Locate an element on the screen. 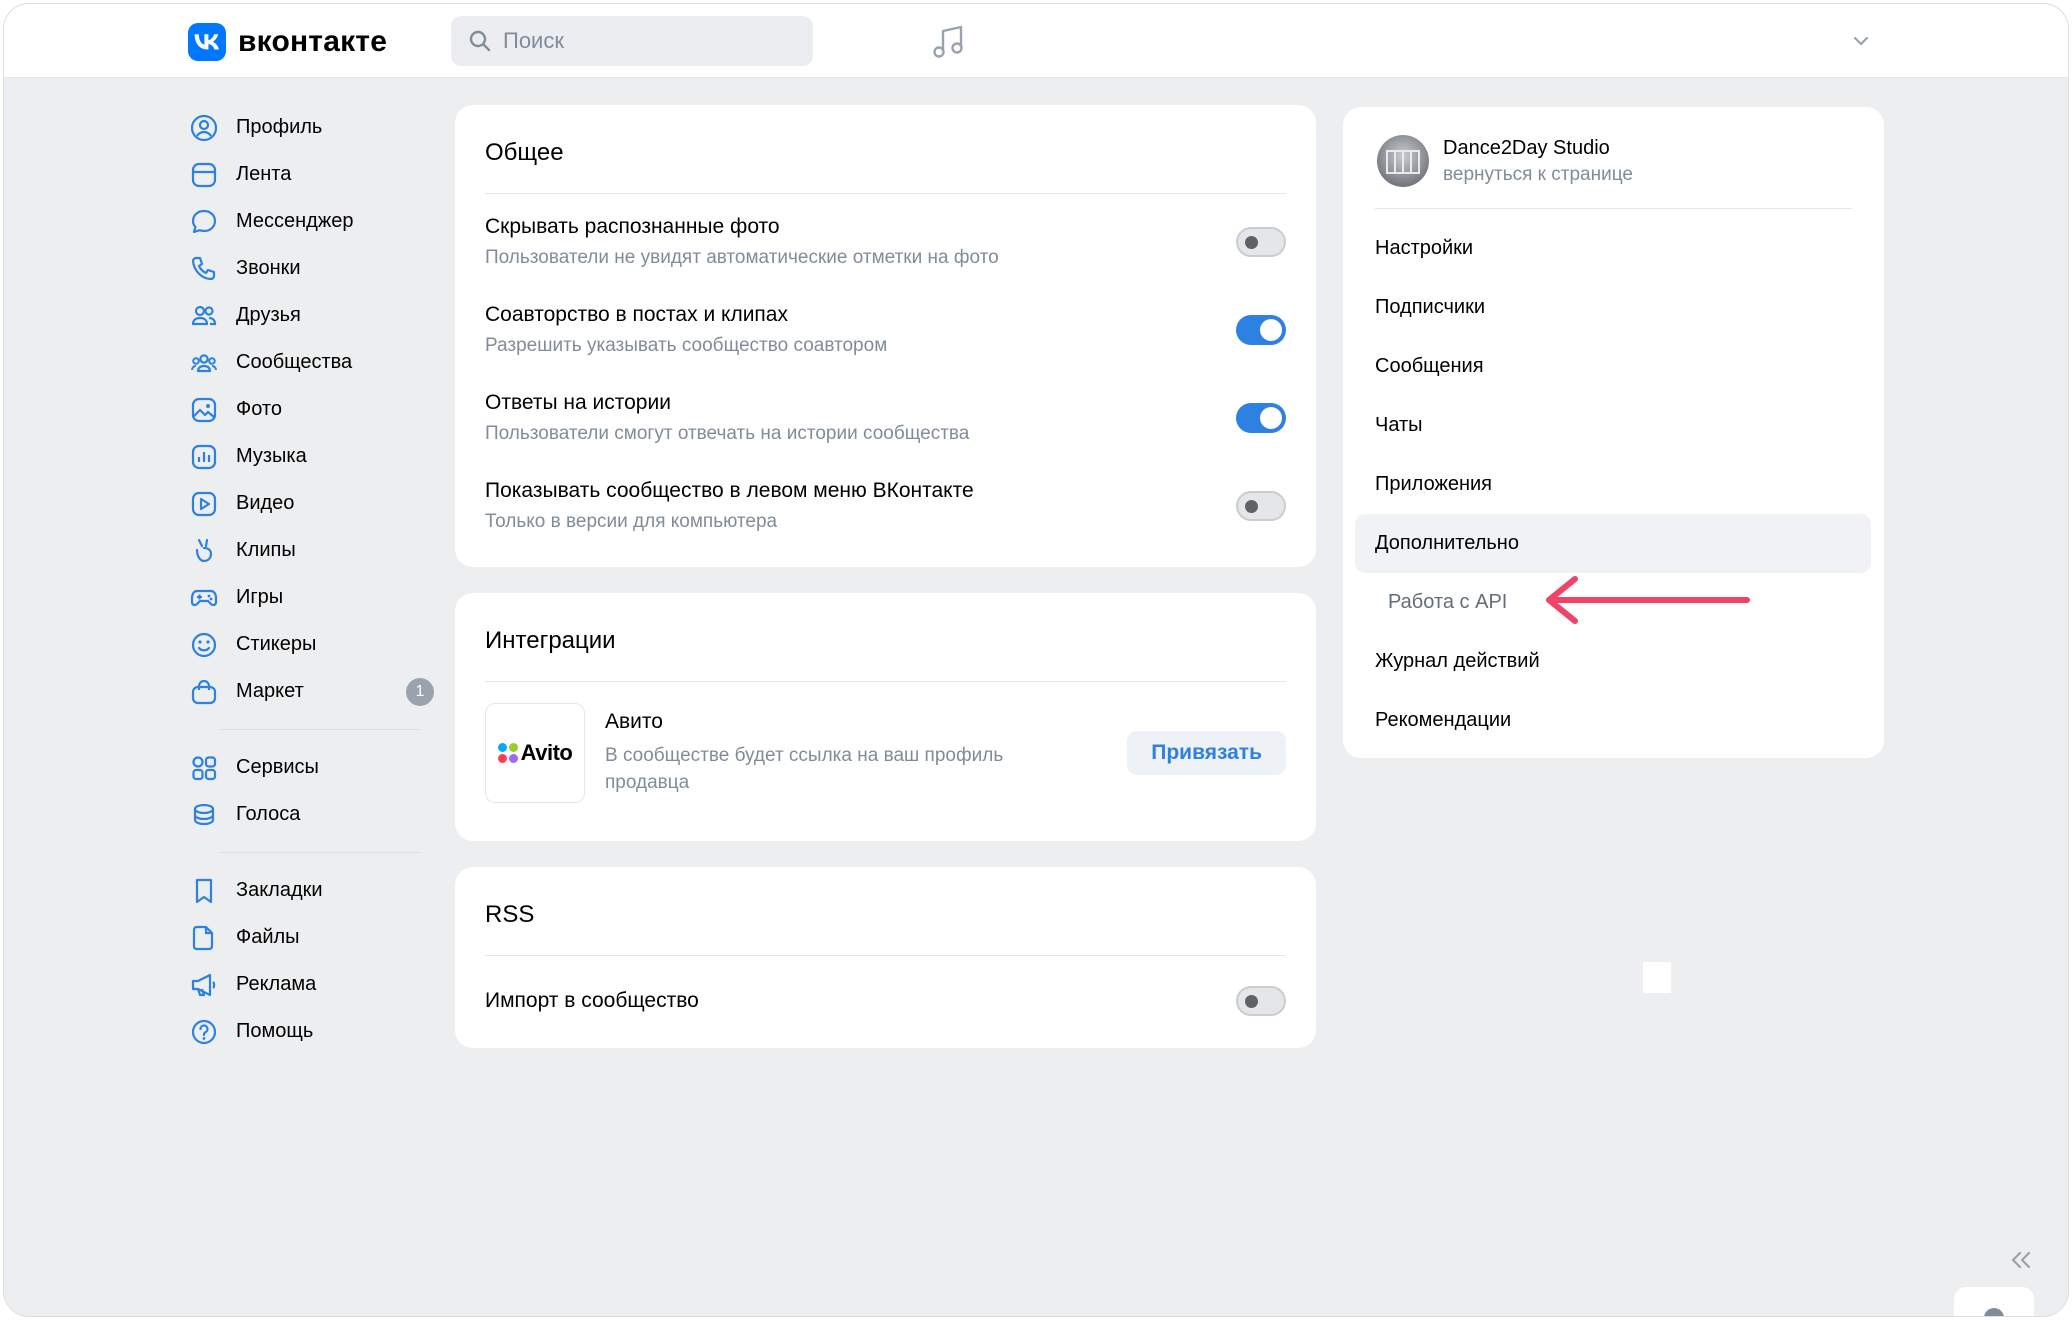  coins-icon is located at coordinates (204, 814).